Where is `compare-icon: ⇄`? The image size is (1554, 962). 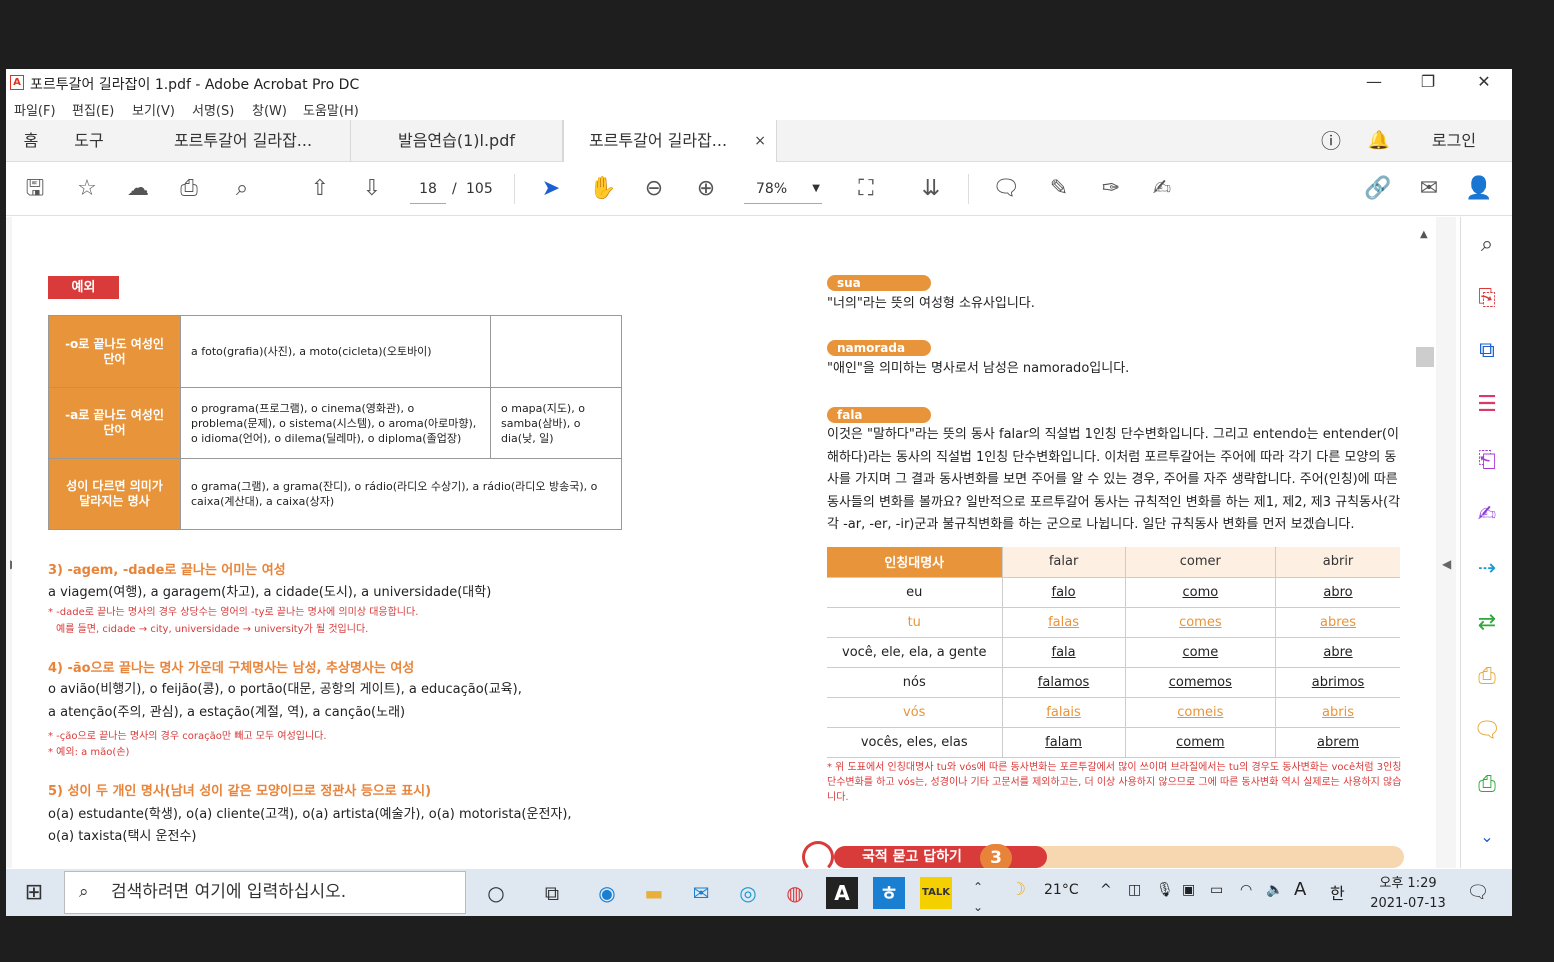
compare-icon: ⇄ is located at coordinates (1487, 623).